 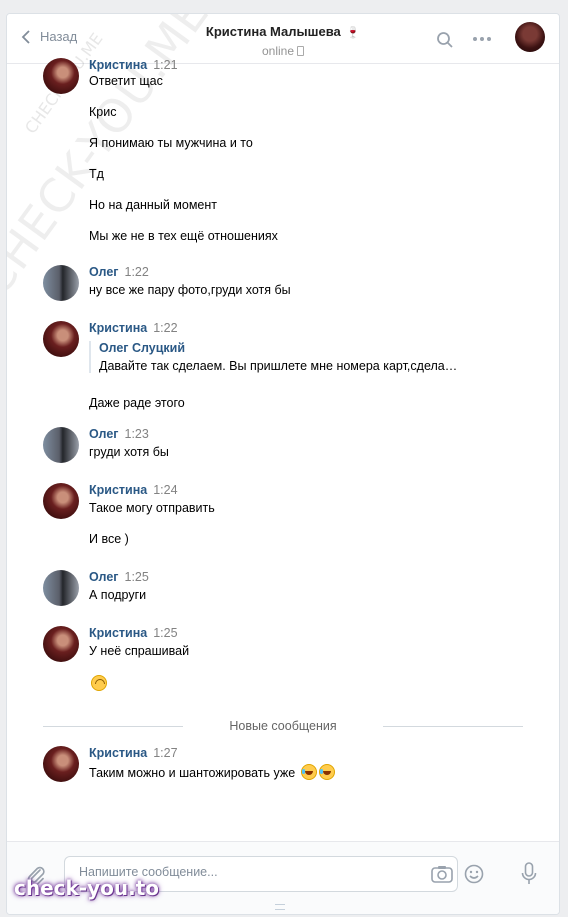 I want to click on paperclip-icon, so click(x=36, y=875).